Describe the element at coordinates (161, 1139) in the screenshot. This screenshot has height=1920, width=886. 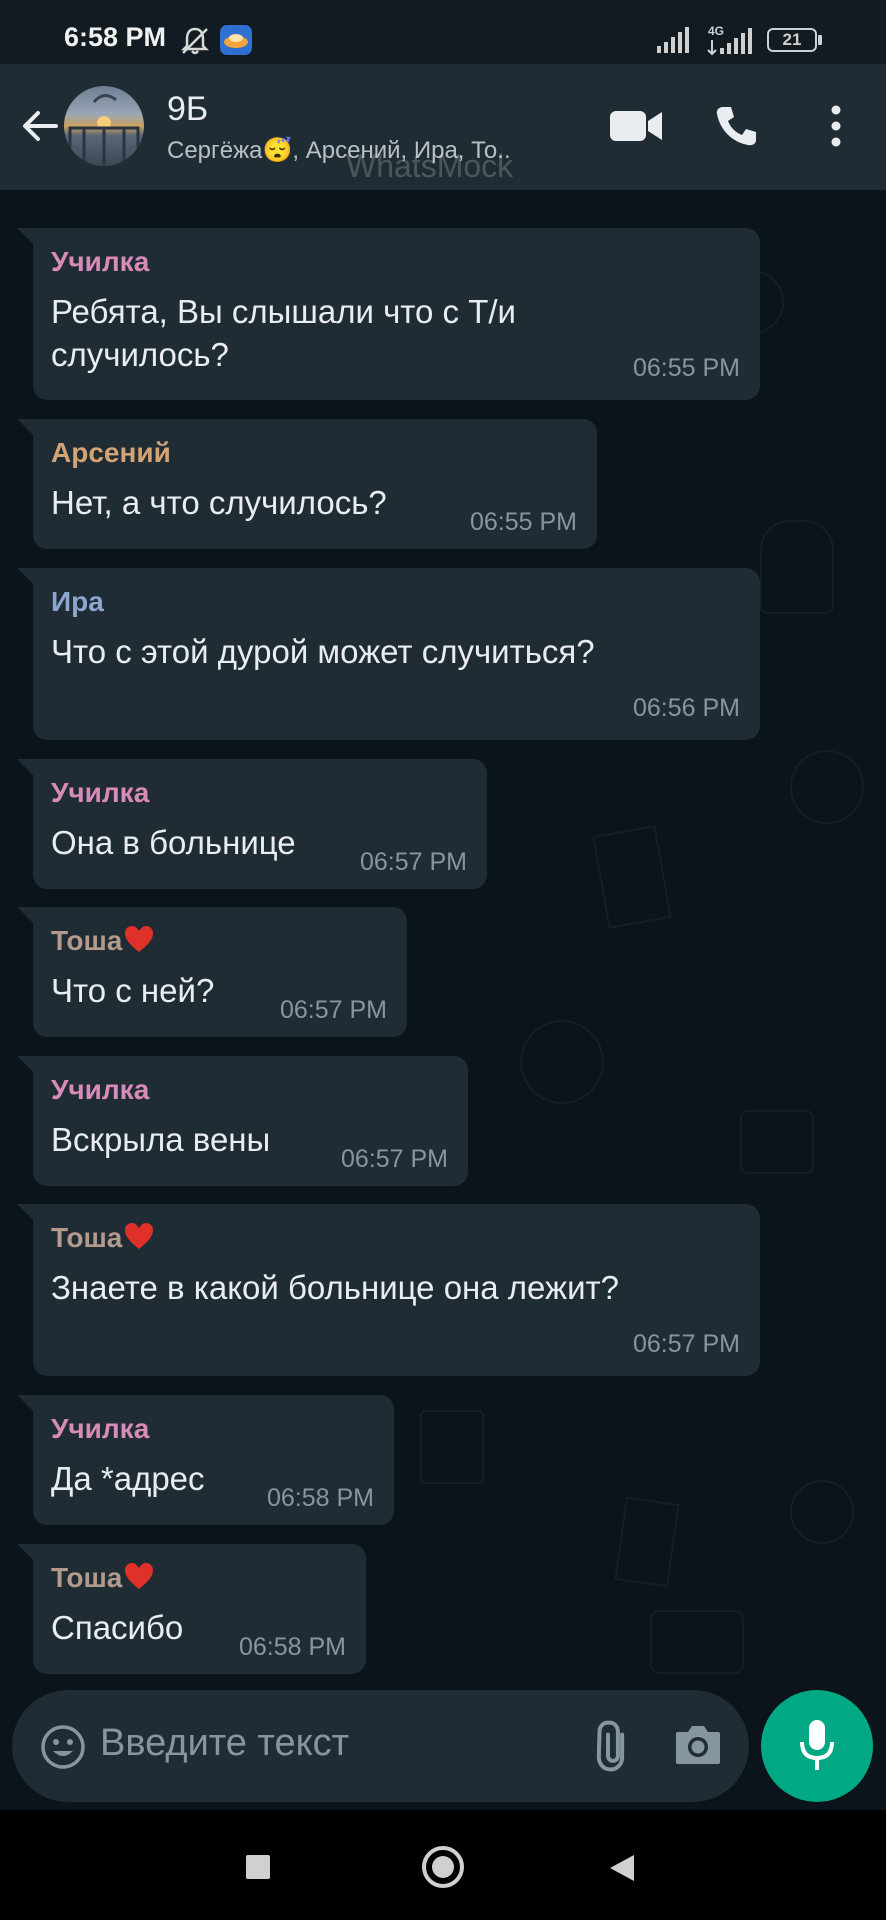
I see `message-text: Вскрыла вены` at that location.